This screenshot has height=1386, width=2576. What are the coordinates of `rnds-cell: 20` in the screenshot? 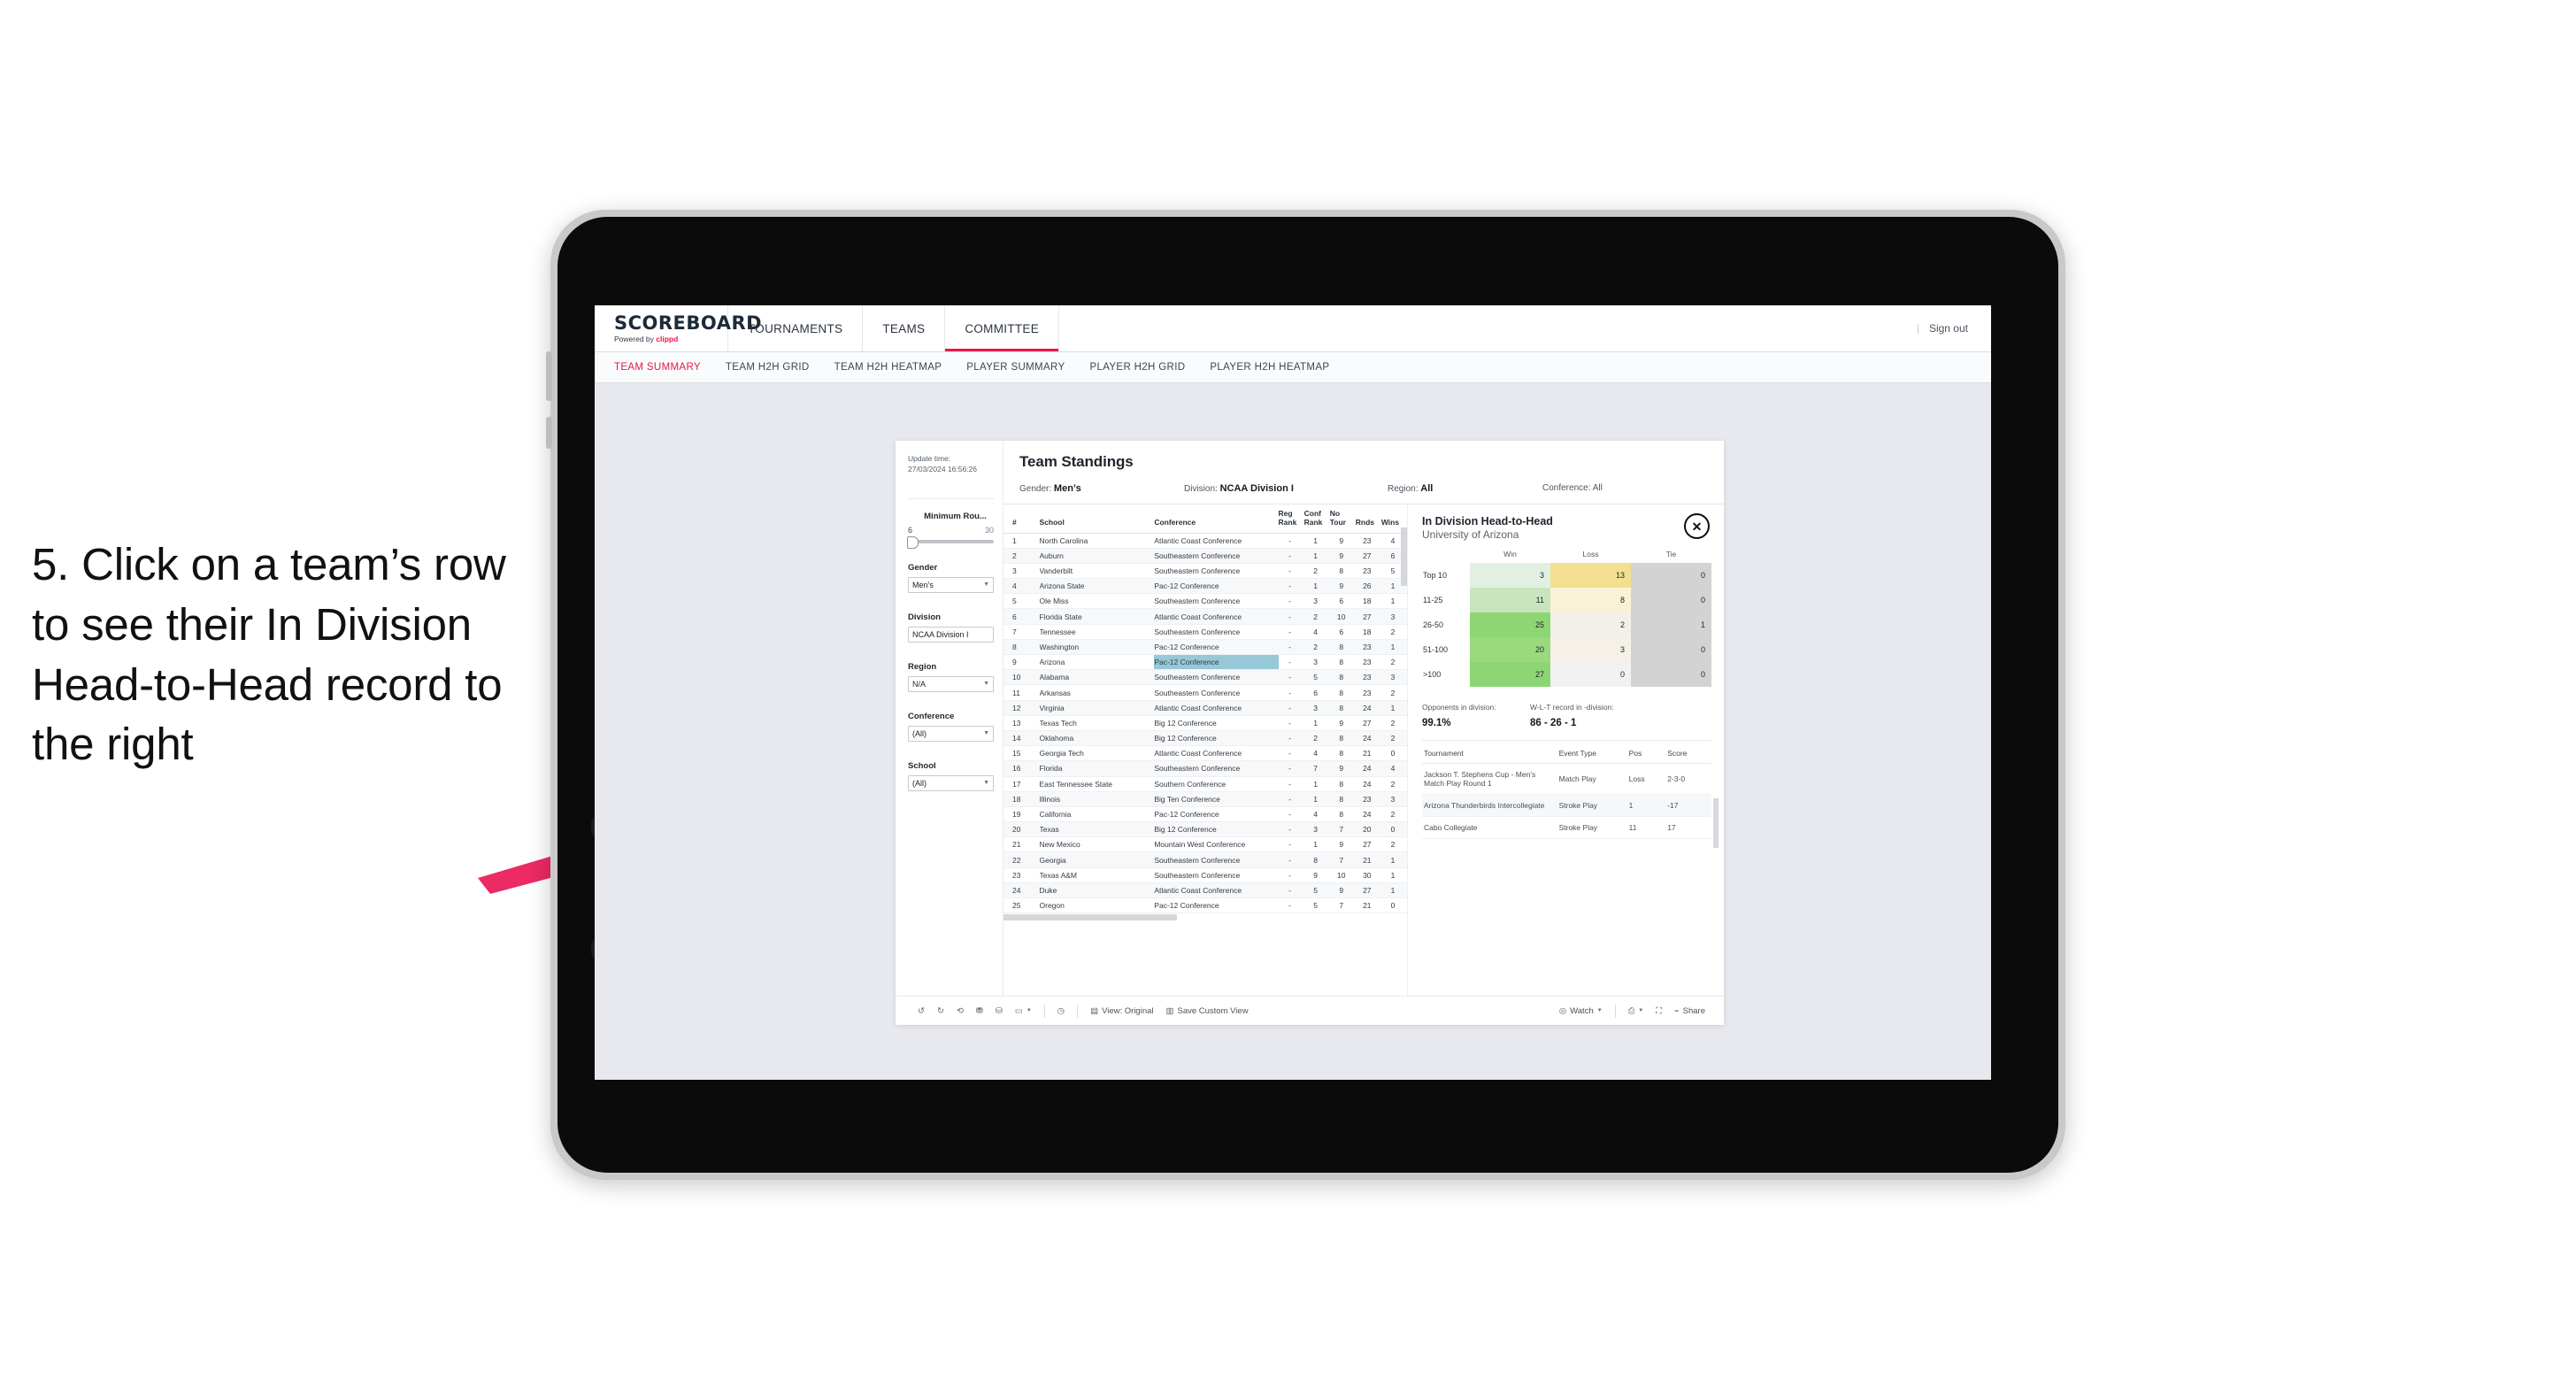 It's located at (1368, 829).